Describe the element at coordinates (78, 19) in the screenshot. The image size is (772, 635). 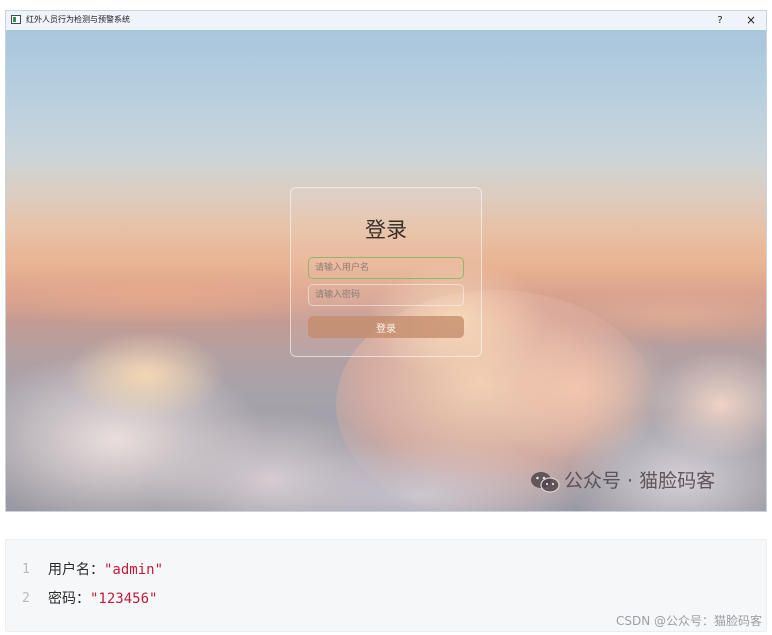
I see `window-title: 红外人员行为检测与预警系统` at that location.